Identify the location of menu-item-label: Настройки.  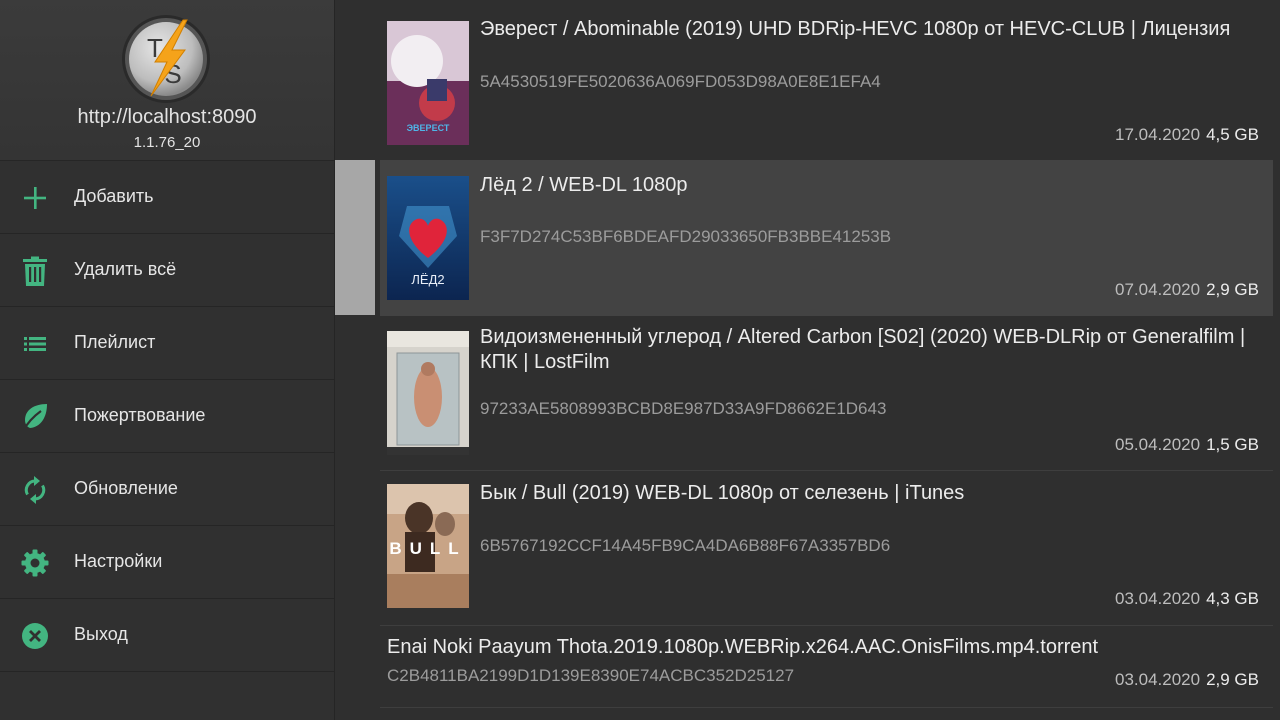
(118, 561).